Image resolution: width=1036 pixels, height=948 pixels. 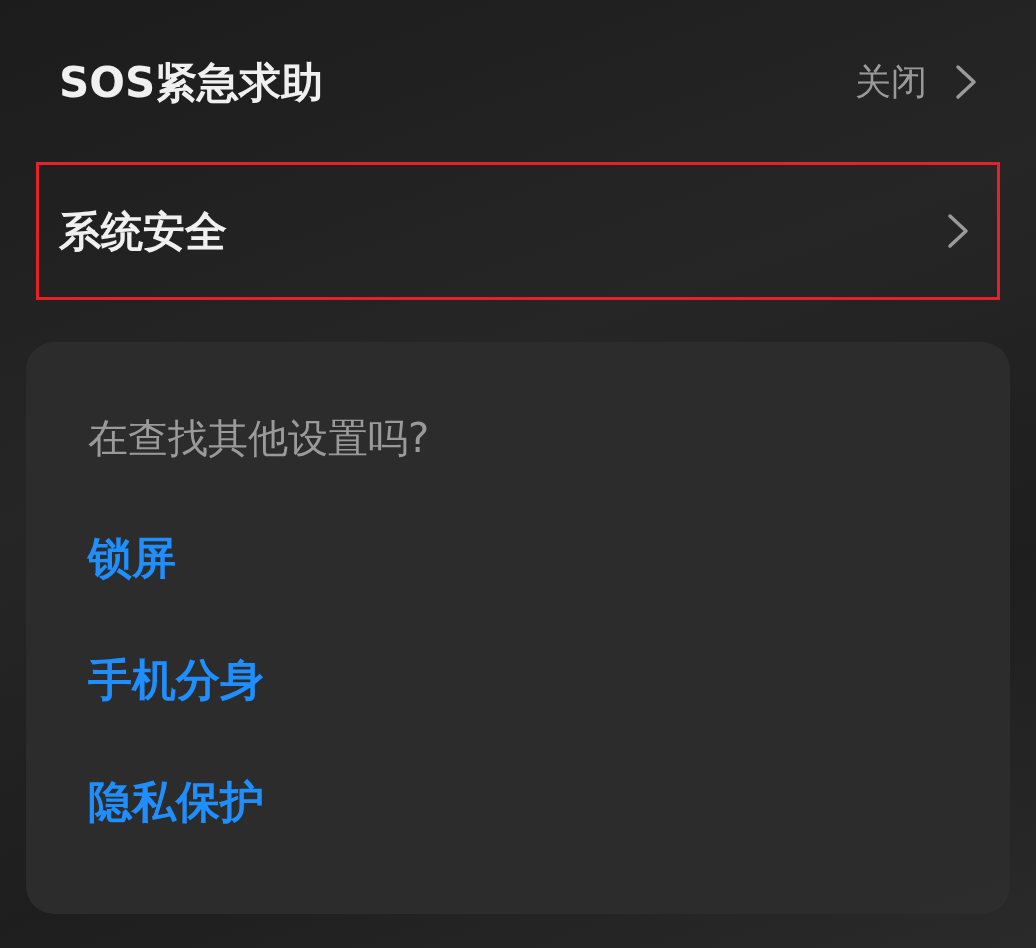 I want to click on suggestion-heading: 在查找其他设置吗?, so click(x=259, y=438).